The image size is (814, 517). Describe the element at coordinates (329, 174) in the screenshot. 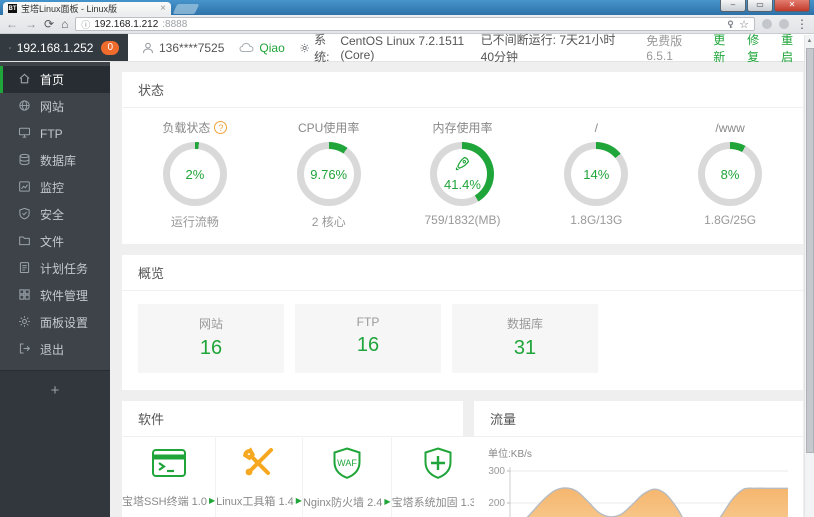

I see `gauge-value: 9.76%` at that location.